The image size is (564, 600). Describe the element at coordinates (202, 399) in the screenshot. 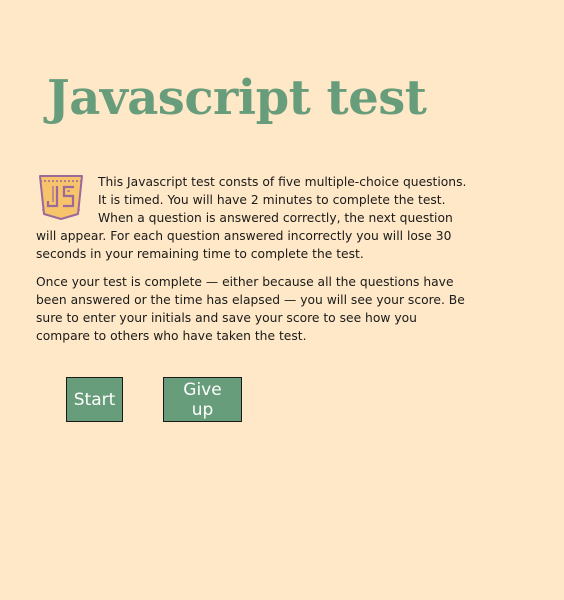

I see `give-up-button: Give up` at that location.